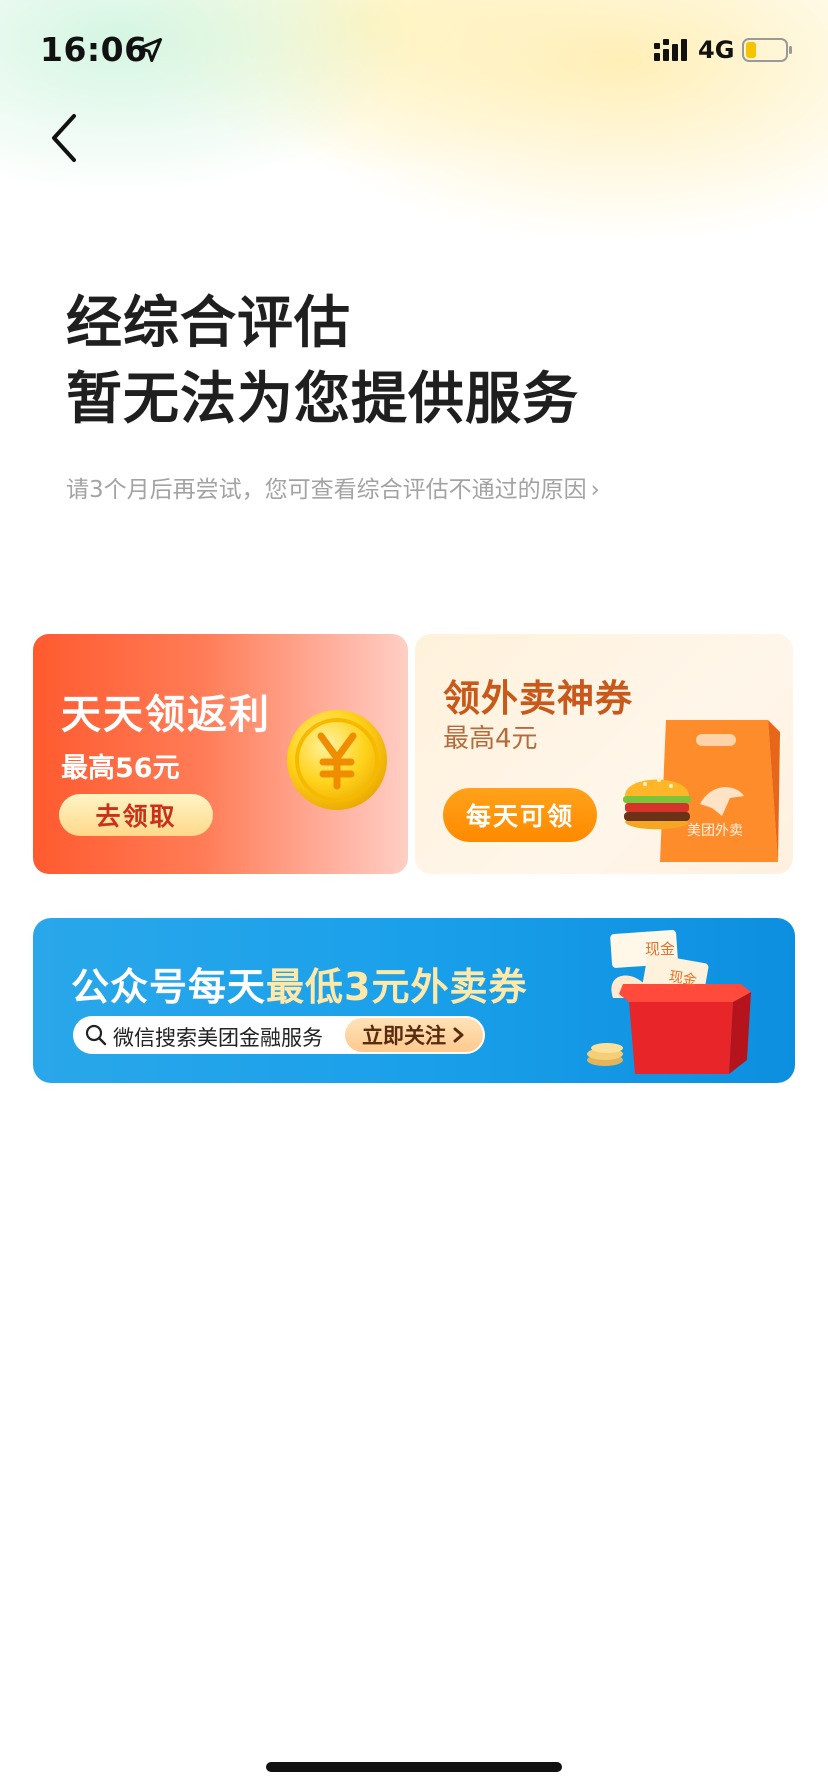  Describe the element at coordinates (414, 1767) in the screenshot. I see `home-indicator` at that location.